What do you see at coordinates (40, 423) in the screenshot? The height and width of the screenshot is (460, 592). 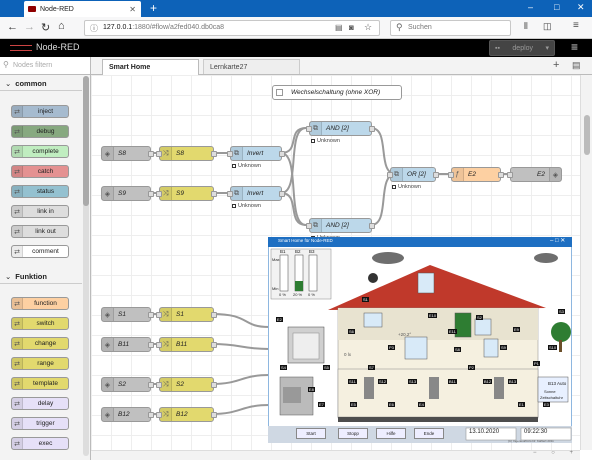 I see `palette-node-trigger: ⇄ trigger` at bounding box center [40, 423].